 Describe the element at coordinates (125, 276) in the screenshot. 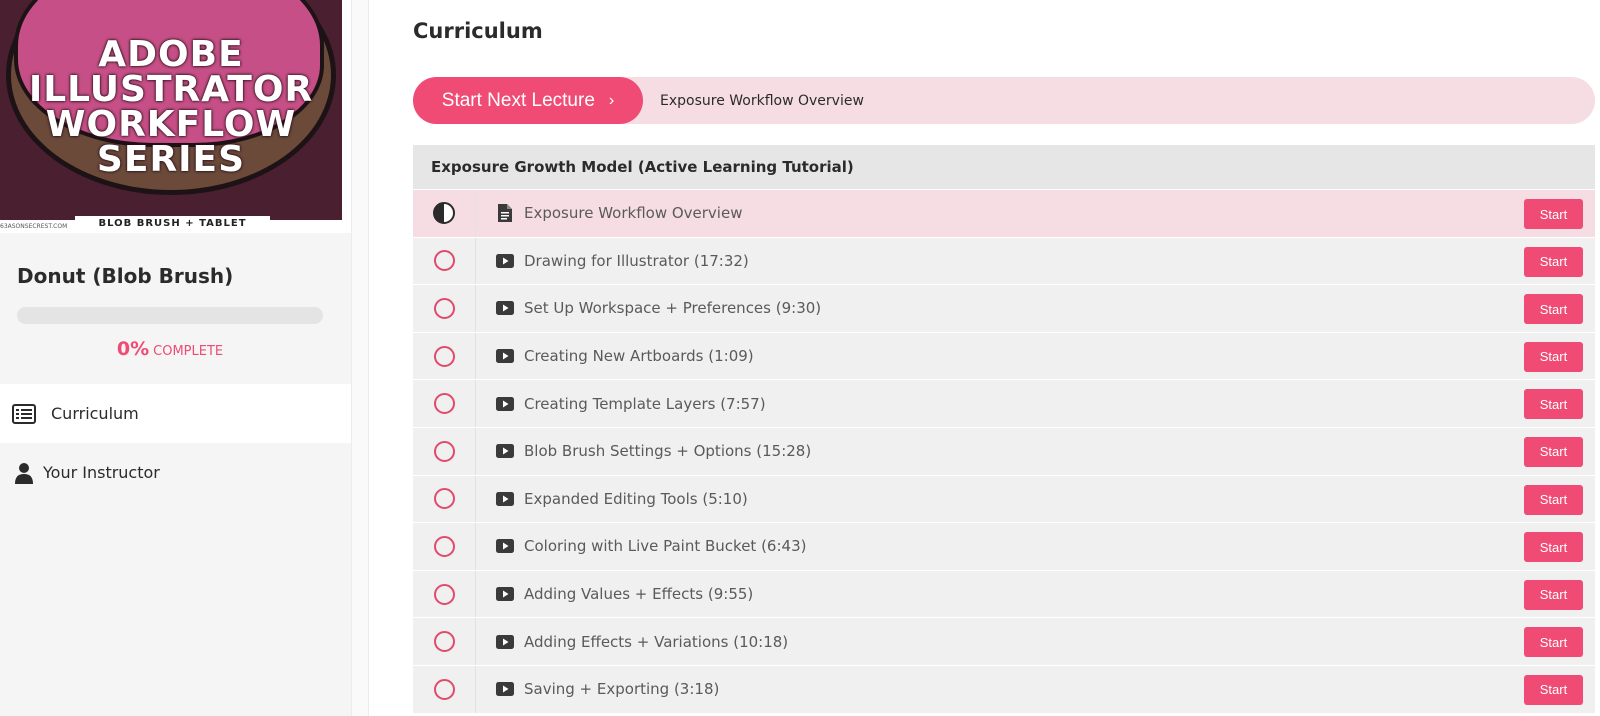

I see `course-title: Donut (Blob Brush)` at that location.